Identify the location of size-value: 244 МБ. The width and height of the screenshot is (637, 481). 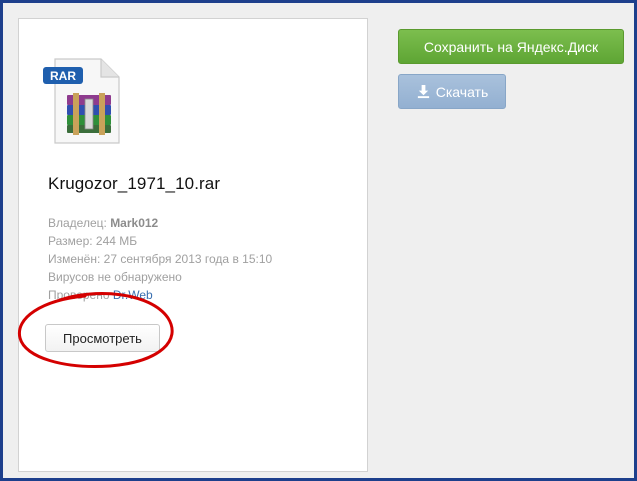
(116, 241).